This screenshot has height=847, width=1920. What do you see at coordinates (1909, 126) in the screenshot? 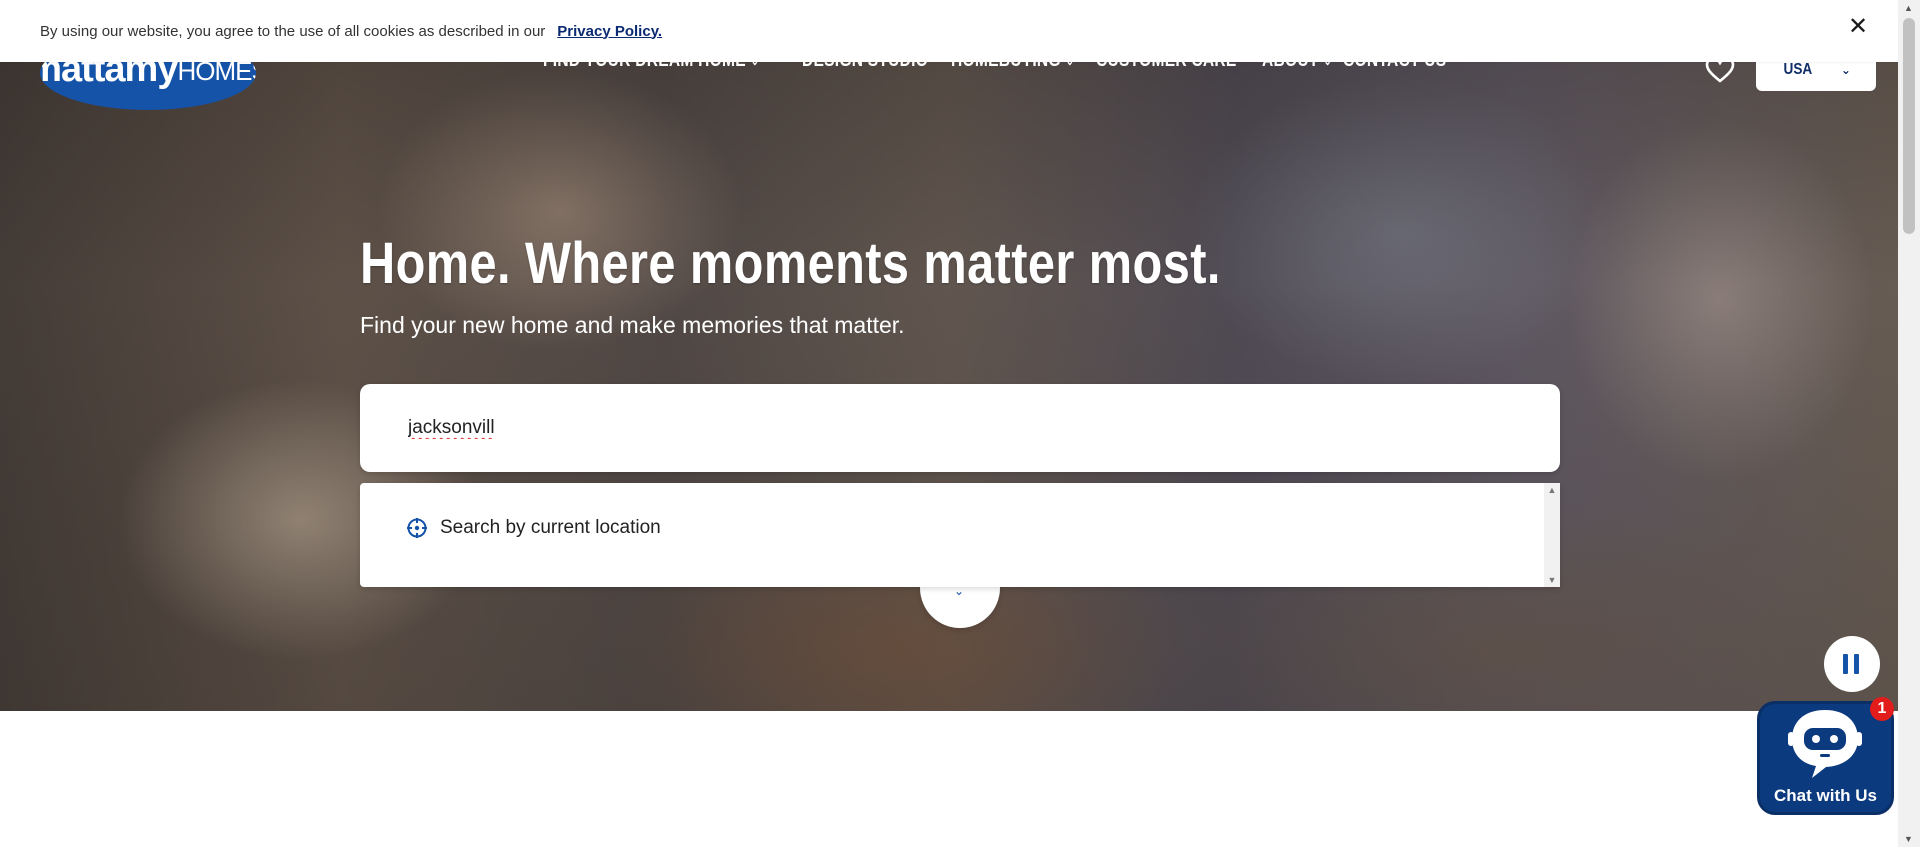
I see `scrollbar-thumb` at bounding box center [1909, 126].